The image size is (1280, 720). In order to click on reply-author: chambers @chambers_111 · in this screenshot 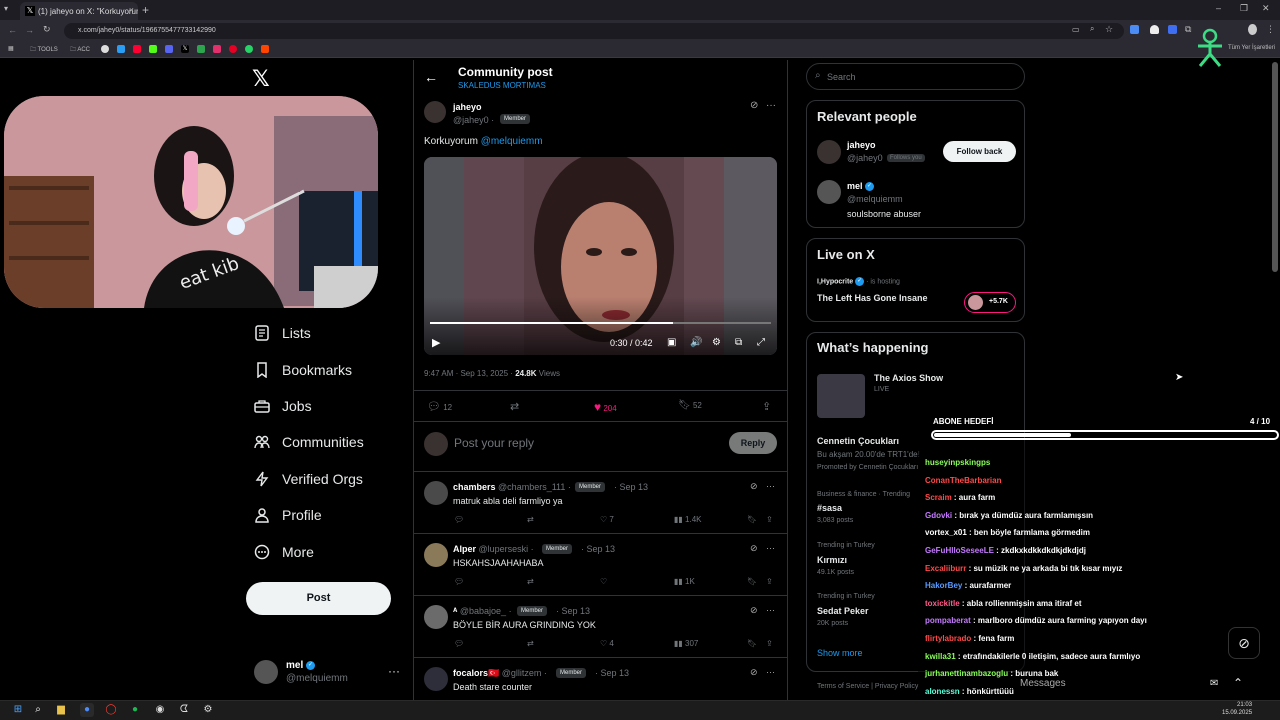, I will do `click(512, 487)`.